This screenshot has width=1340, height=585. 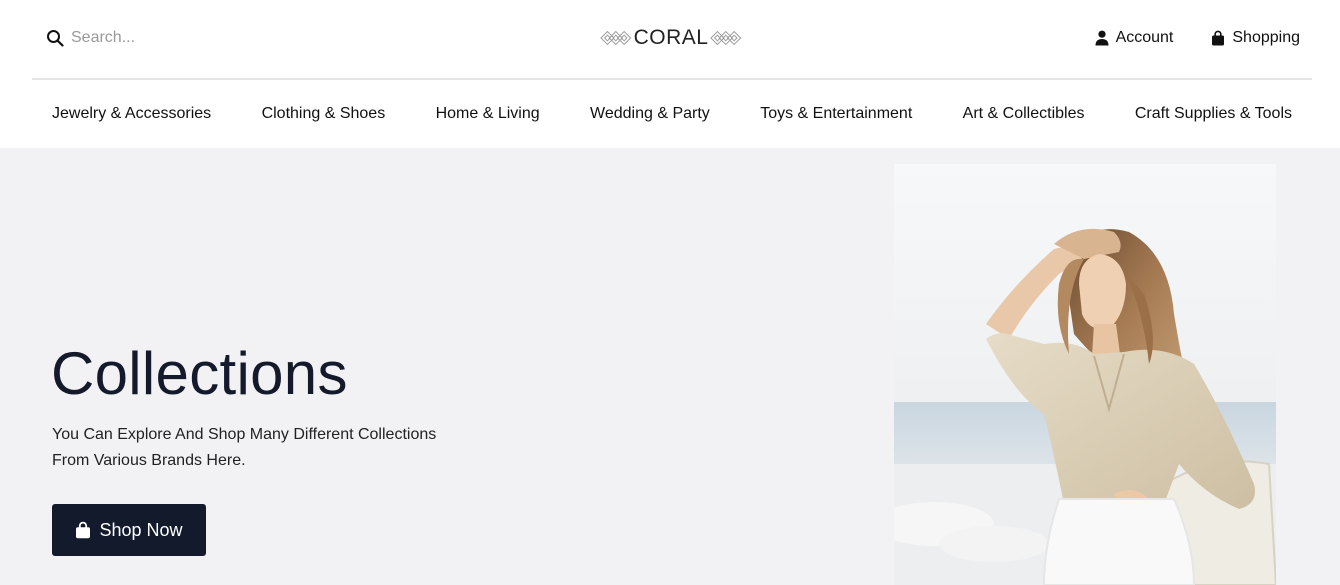 What do you see at coordinates (836, 114) in the screenshot?
I see `nav-item-toys-entertainment: Toys & Entertainment` at bounding box center [836, 114].